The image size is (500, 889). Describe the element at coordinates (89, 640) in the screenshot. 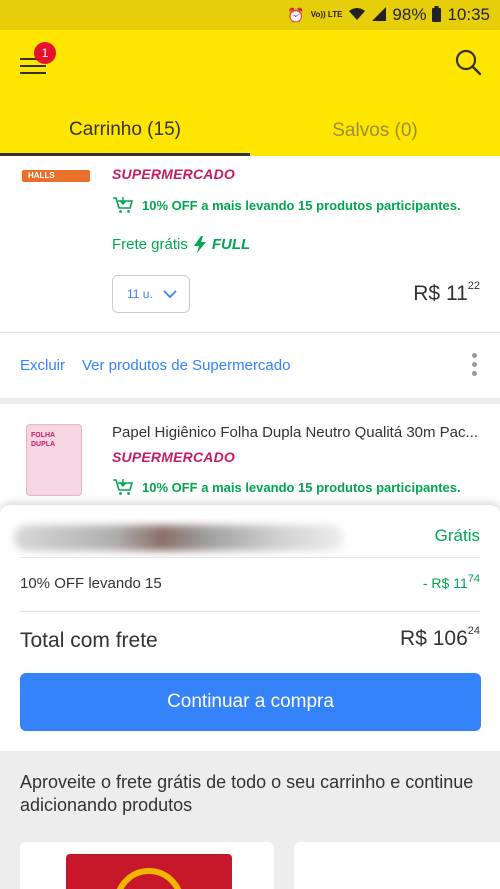

I see `total-label: Total com frete` at that location.